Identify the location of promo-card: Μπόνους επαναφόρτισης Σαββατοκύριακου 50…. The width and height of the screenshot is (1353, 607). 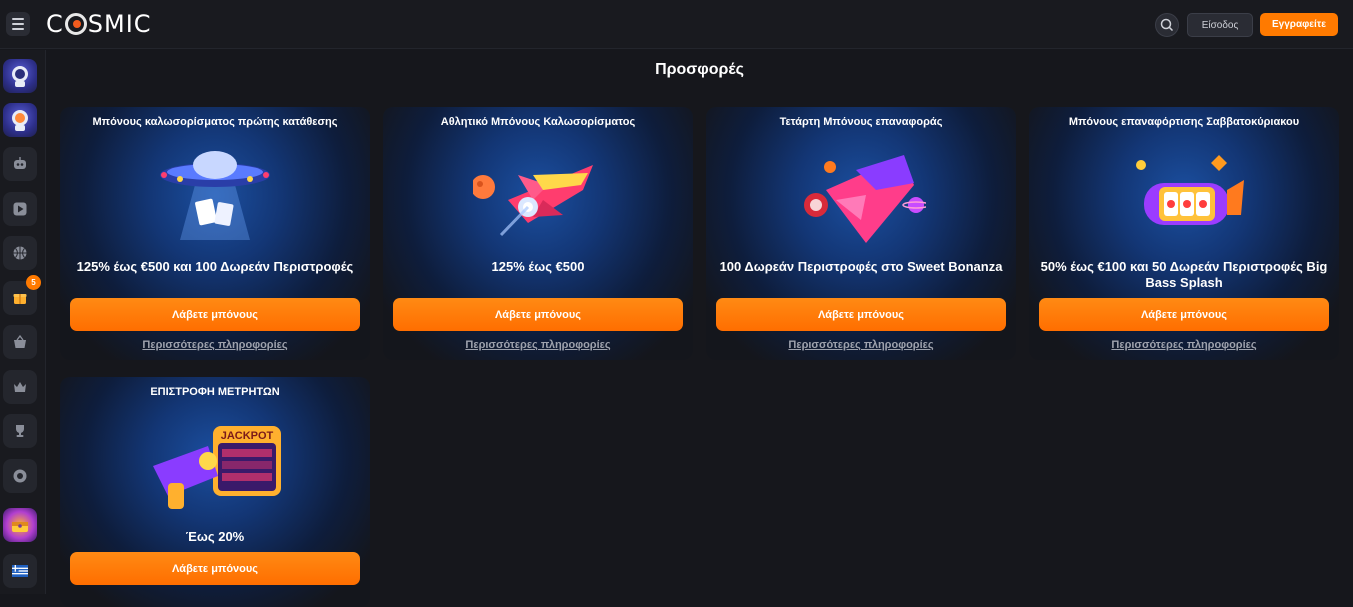
(1184, 233).